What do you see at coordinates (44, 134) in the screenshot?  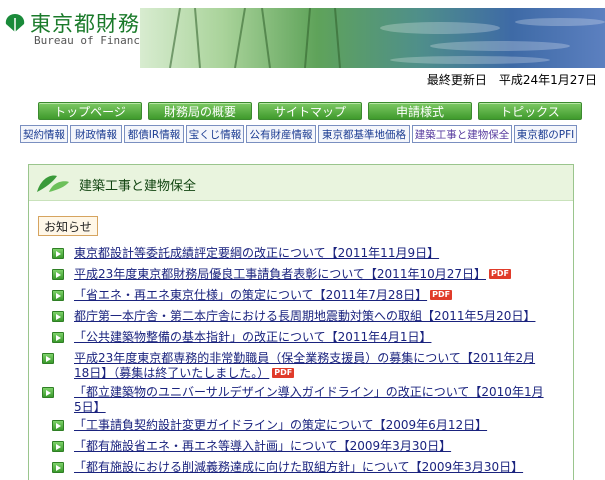 I see `subnav-contracts: 契約情報` at bounding box center [44, 134].